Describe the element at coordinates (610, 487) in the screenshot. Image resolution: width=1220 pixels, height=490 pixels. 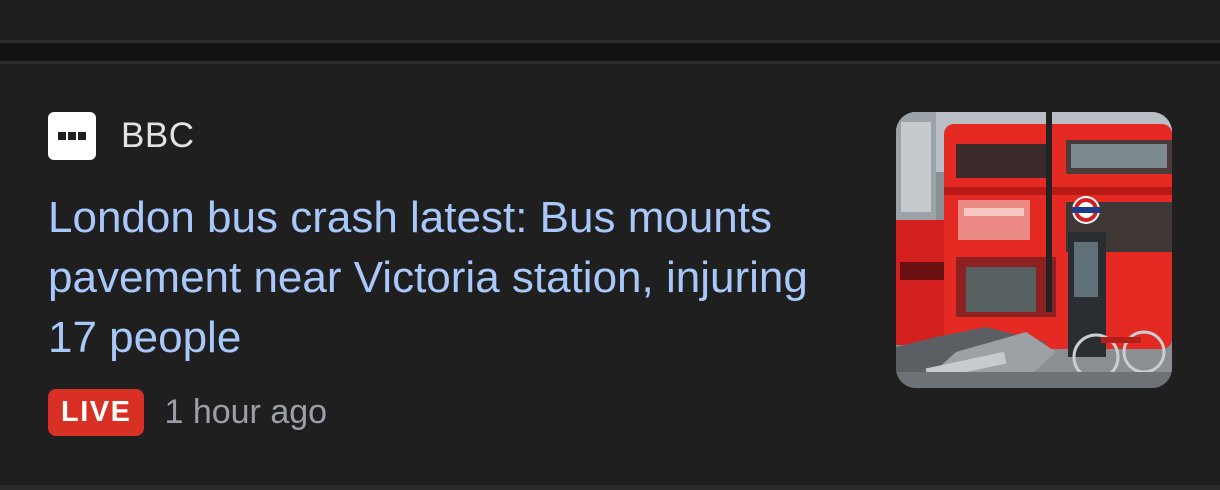
I see `divider` at that location.